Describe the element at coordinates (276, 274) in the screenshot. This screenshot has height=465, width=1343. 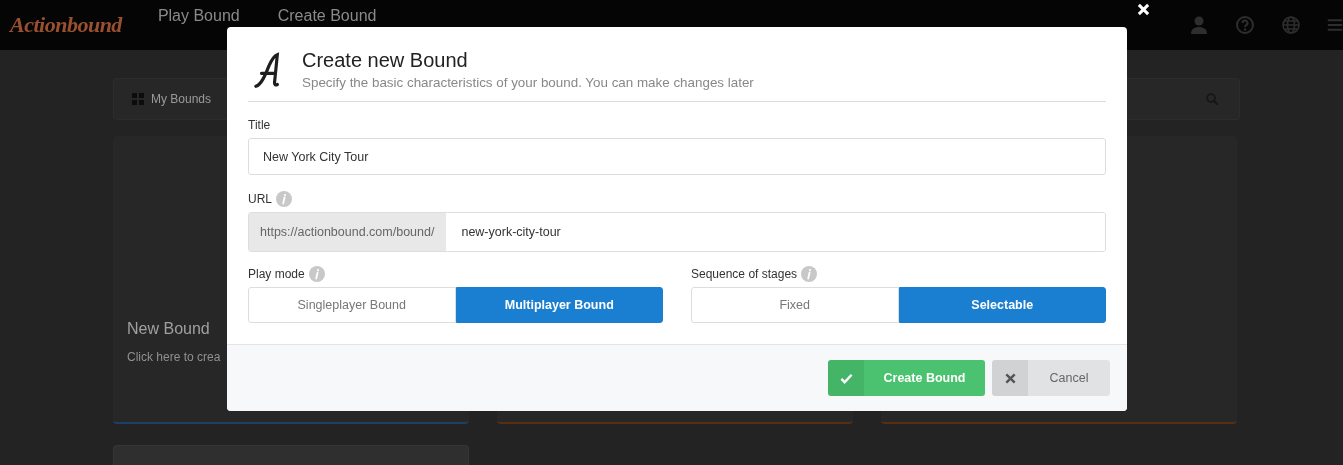
I see `field-label: Play mode` at that location.